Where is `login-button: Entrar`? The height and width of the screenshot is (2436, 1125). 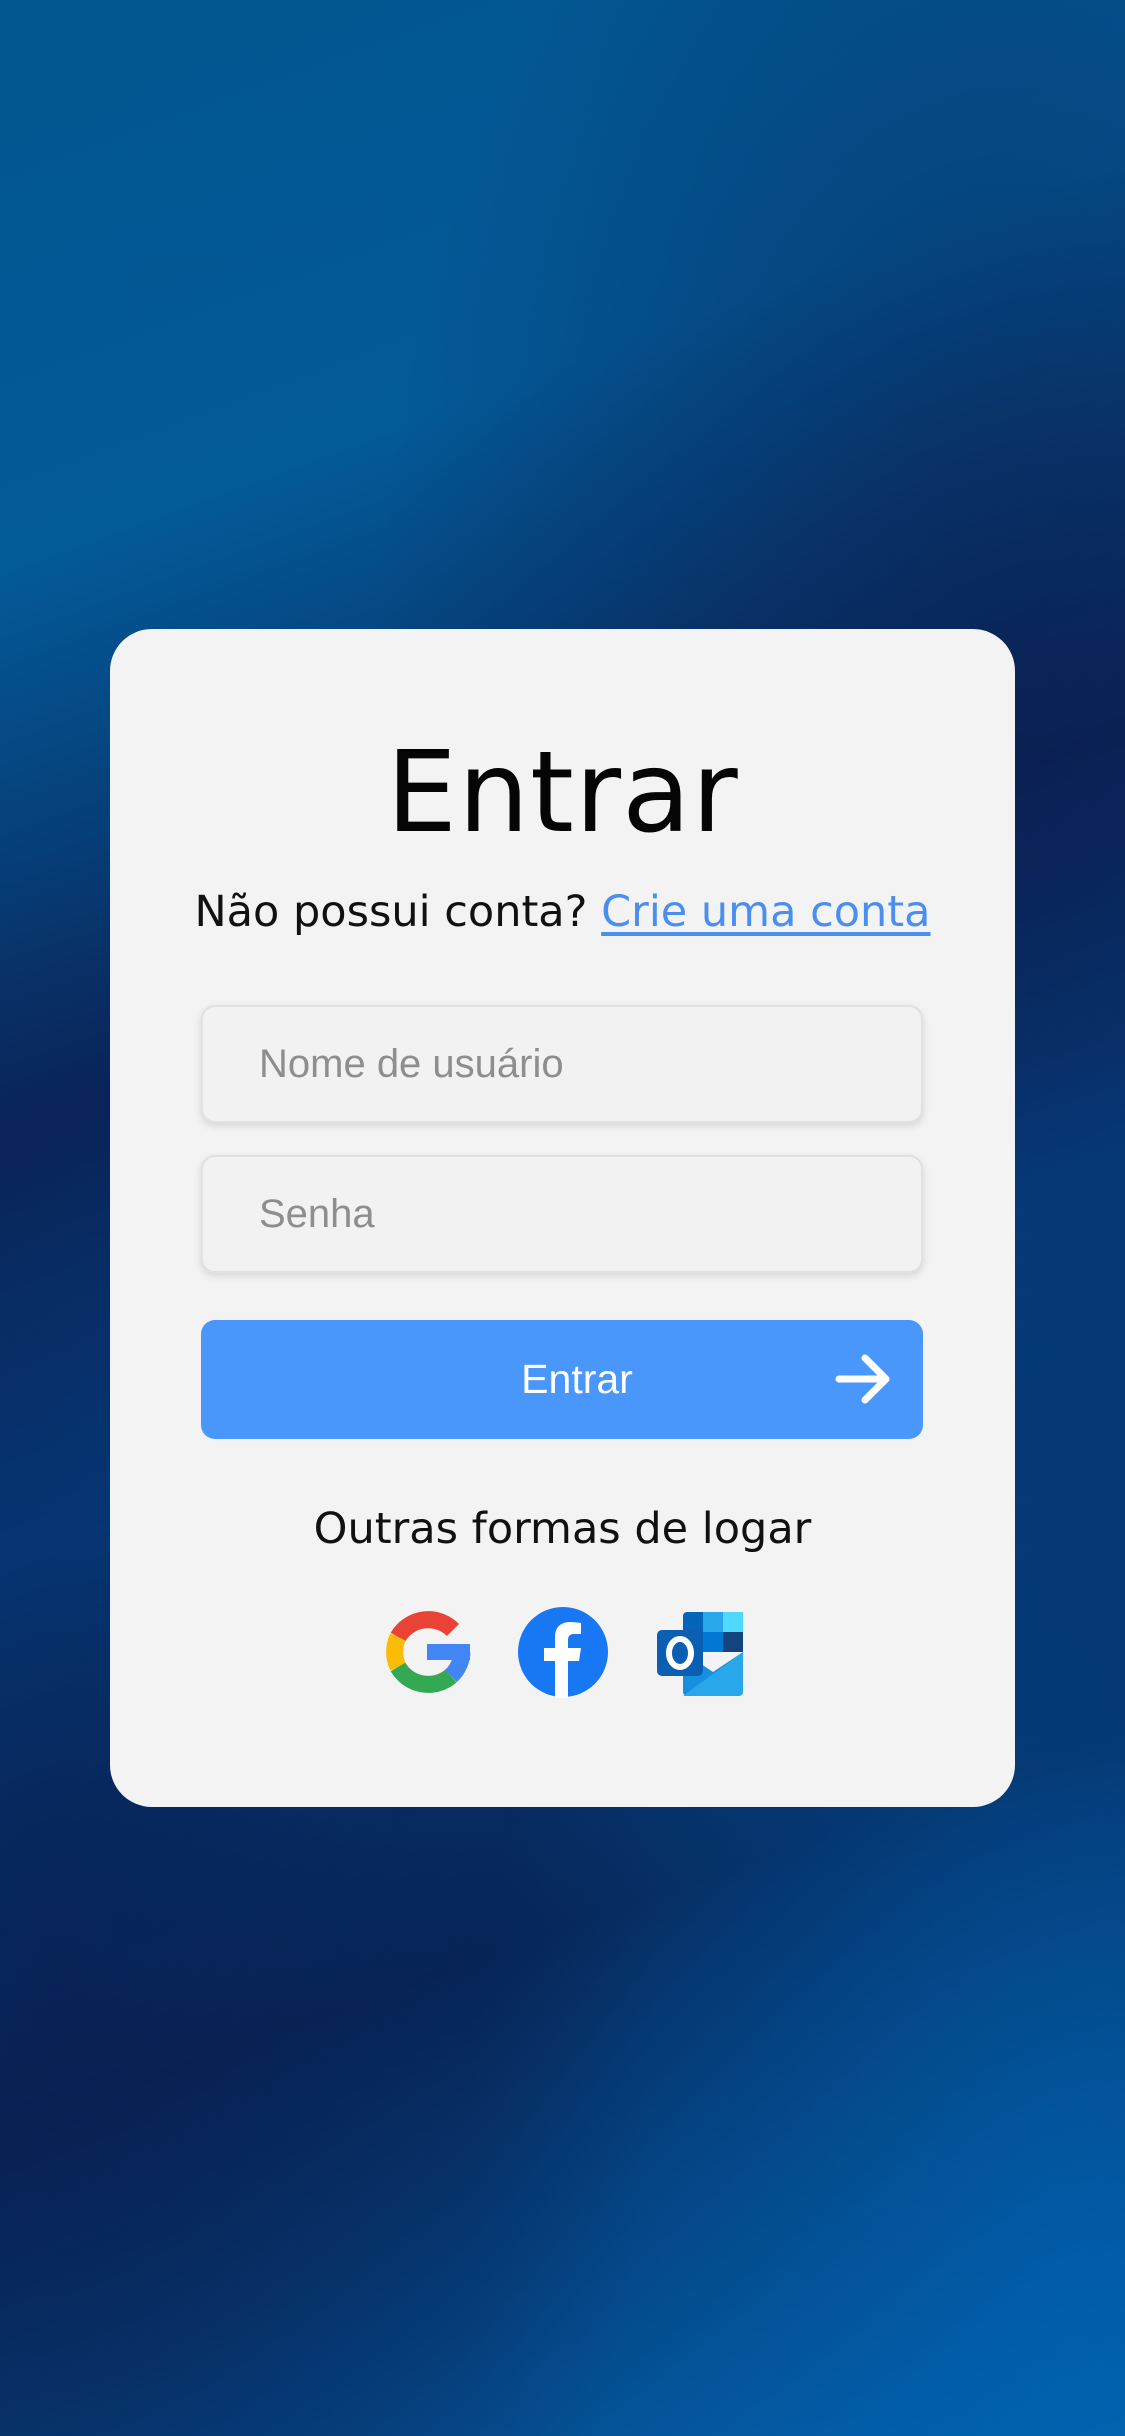
login-button: Entrar is located at coordinates (562, 1379).